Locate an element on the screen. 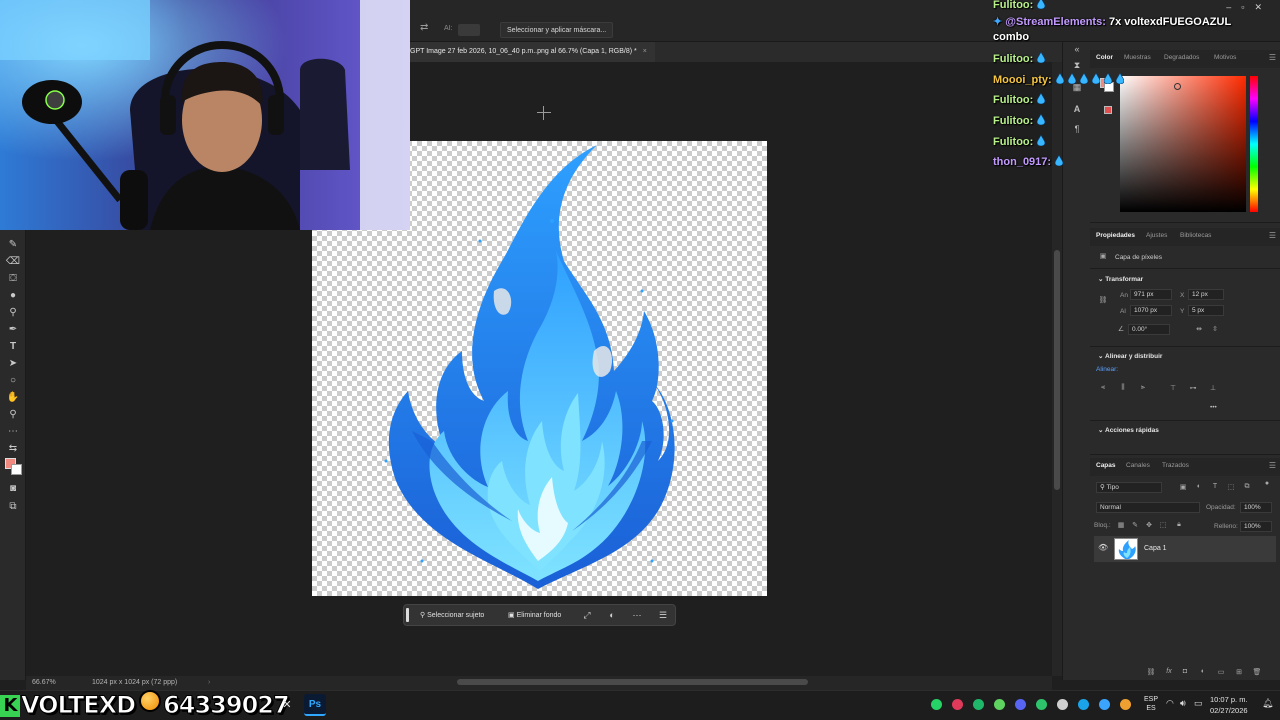 This screenshot has height=720, width=1280. link-icon: ⛓ is located at coordinates (1103, 301).